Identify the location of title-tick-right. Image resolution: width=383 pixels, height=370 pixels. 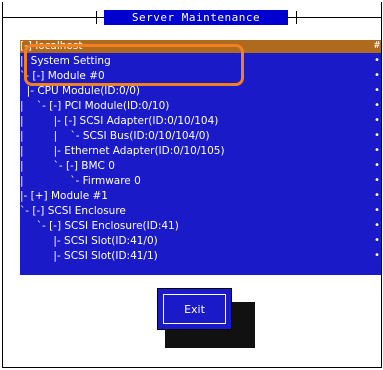
(296, 17).